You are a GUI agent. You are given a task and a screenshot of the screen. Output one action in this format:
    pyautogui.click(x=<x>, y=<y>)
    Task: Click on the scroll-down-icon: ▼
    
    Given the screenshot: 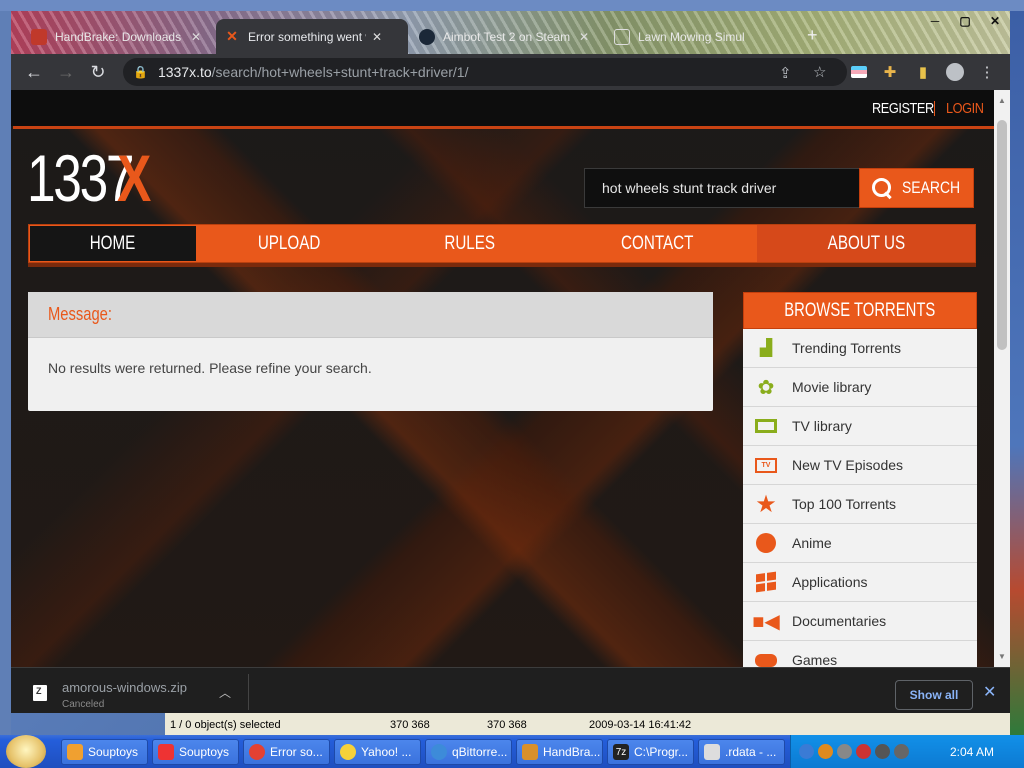 What is the action you would take?
    pyautogui.click(x=1002, y=656)
    